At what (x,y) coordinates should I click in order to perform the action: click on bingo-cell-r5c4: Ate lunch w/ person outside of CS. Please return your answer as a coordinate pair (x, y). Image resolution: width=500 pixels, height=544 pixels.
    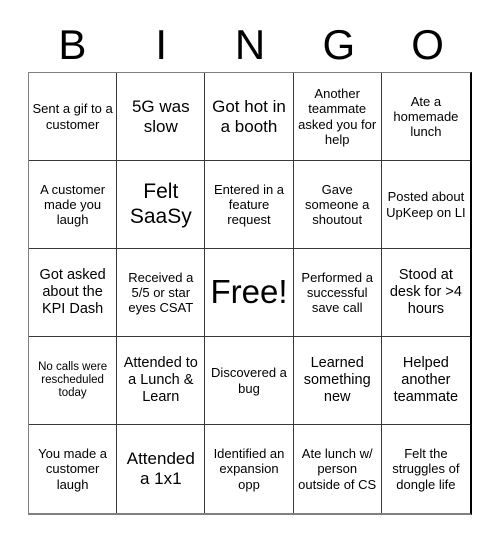
    Looking at the image, I should click on (337, 469).